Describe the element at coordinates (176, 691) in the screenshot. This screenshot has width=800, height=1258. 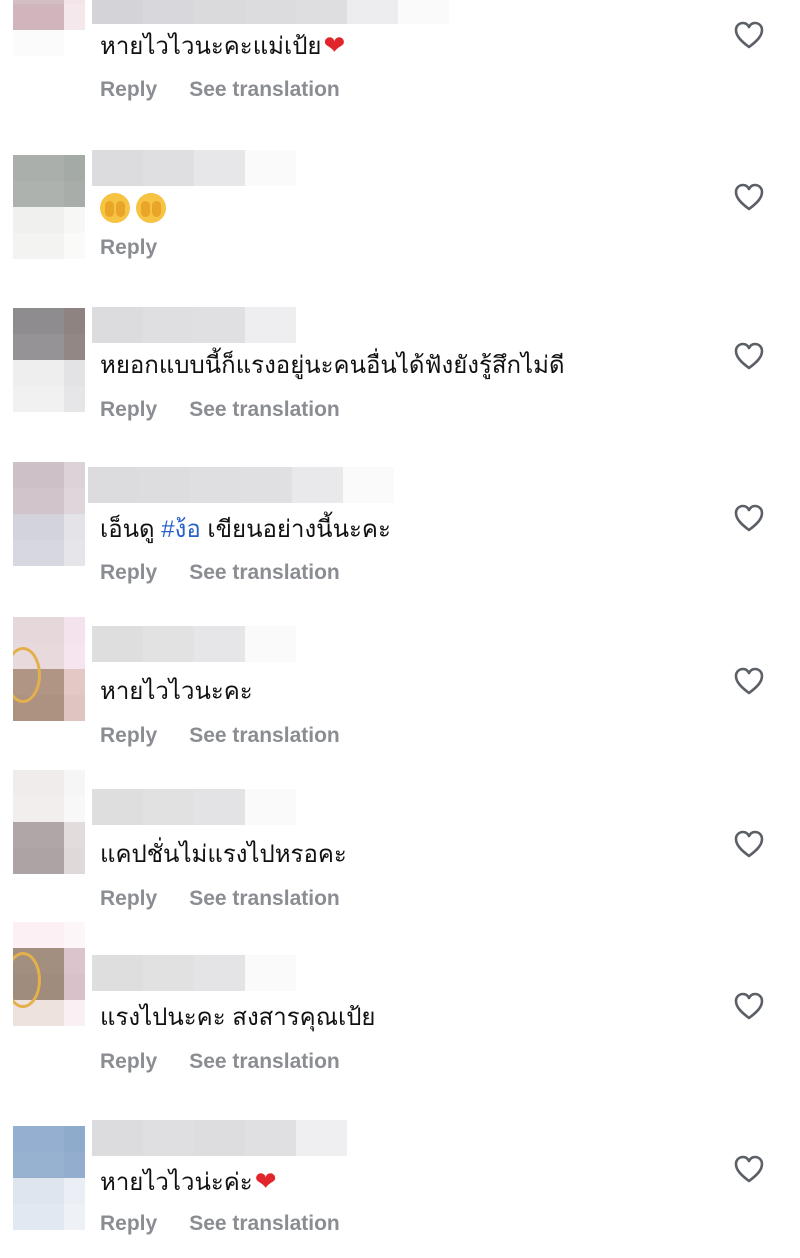
I see `comment-text: หายไวไวนะคะ` at that location.